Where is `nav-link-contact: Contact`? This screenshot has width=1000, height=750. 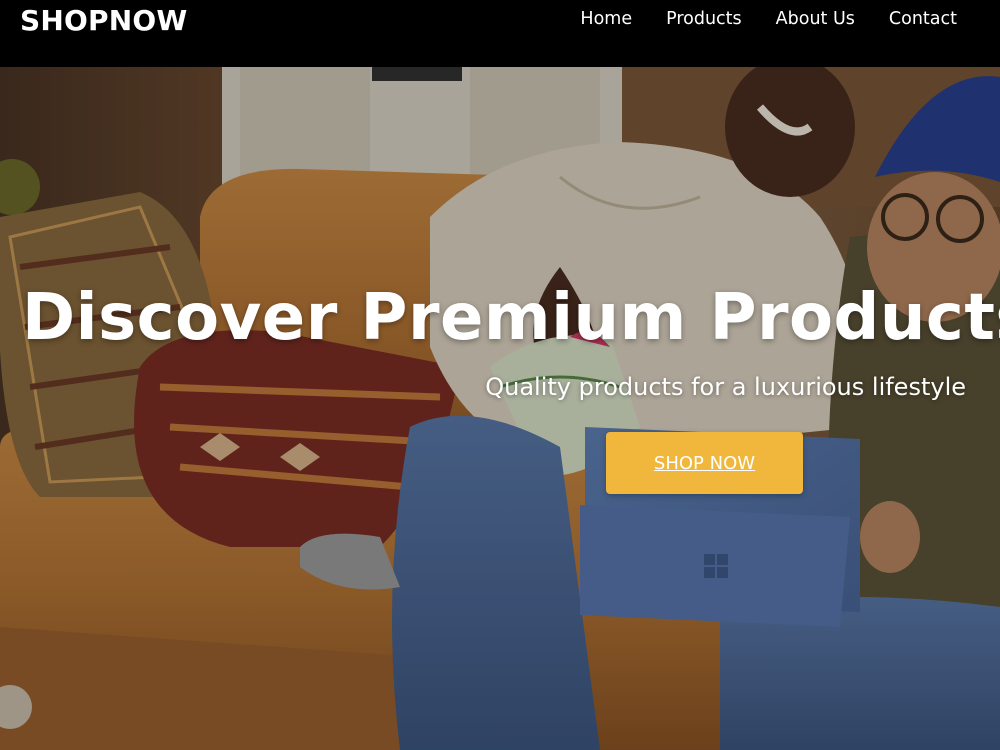 nav-link-contact: Contact is located at coordinates (923, 19).